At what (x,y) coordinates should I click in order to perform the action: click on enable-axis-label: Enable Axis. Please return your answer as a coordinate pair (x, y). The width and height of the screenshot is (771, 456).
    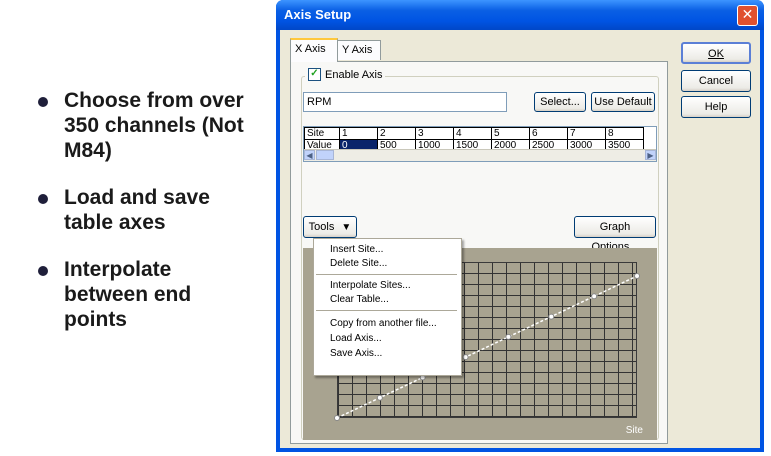
    Looking at the image, I should click on (354, 74).